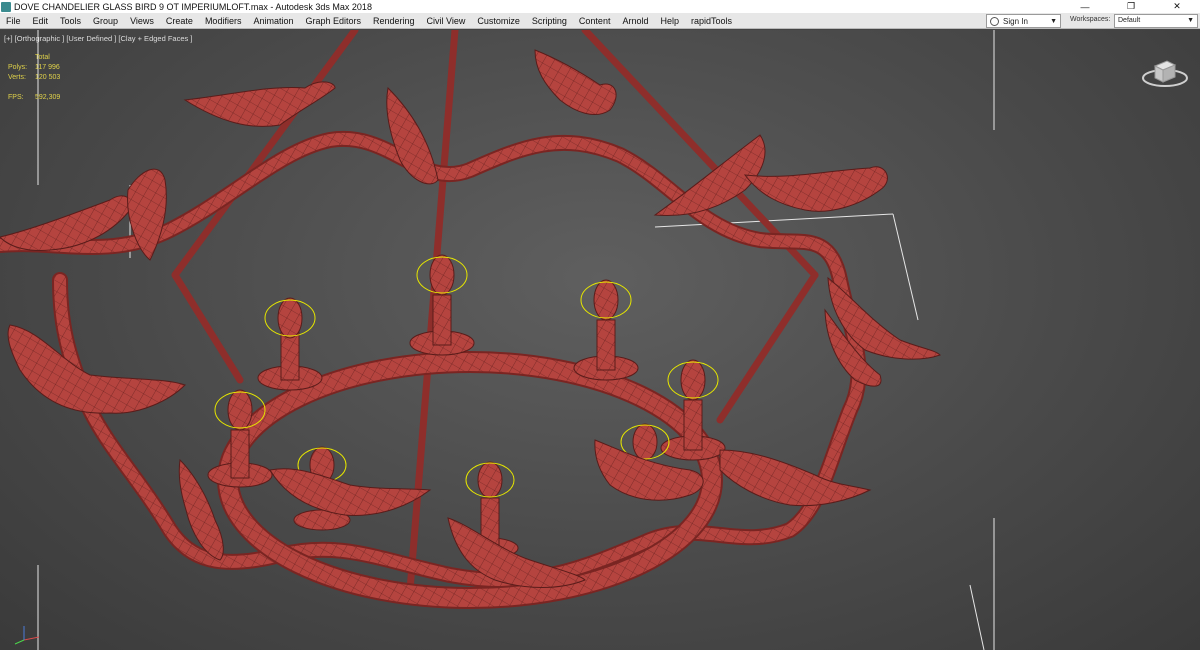  I want to click on menu-edit: Edit, so click(41, 21).